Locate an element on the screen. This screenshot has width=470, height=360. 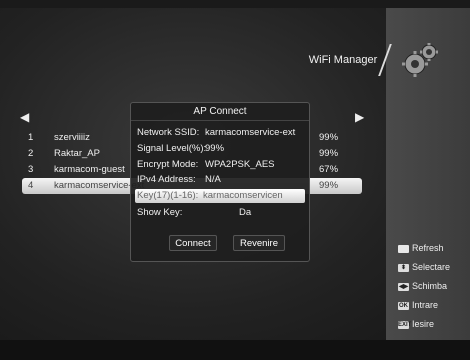
encrypt-label: Encrypt Mode: is located at coordinates (168, 164).